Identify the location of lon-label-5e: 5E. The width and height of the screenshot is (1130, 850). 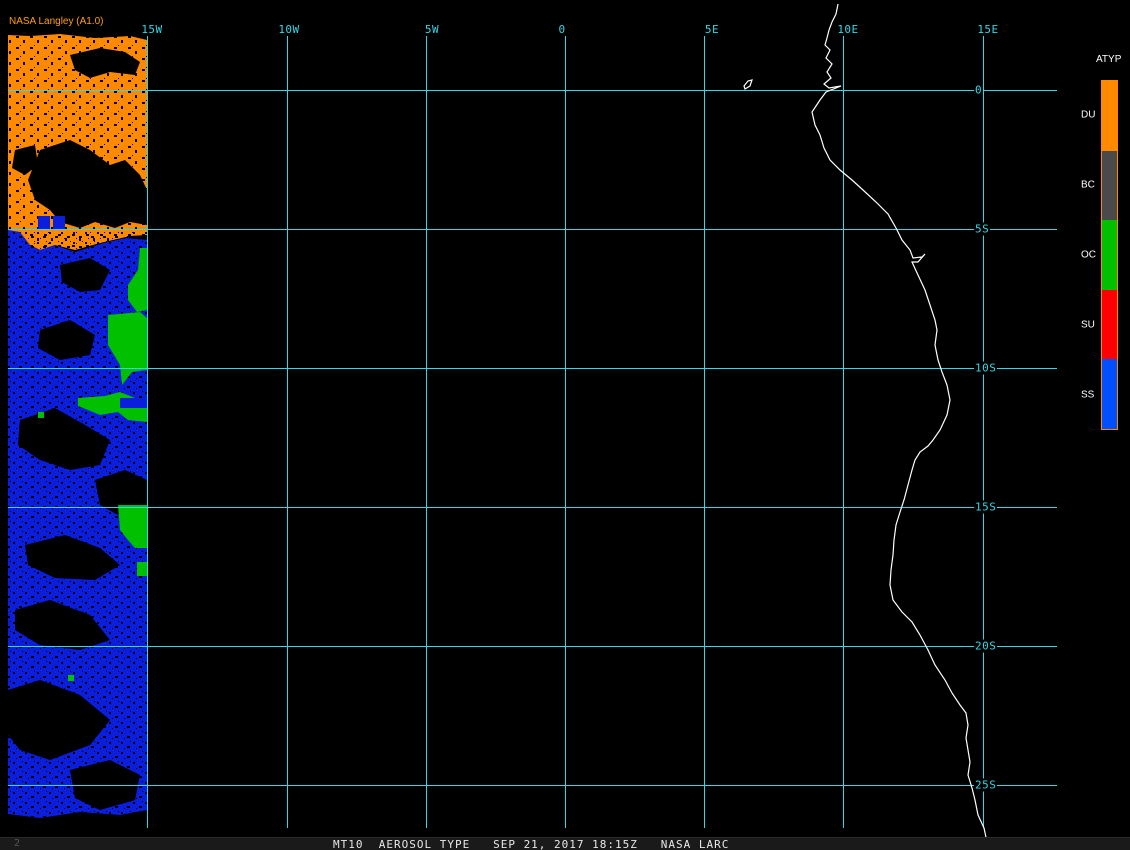
(712, 29).